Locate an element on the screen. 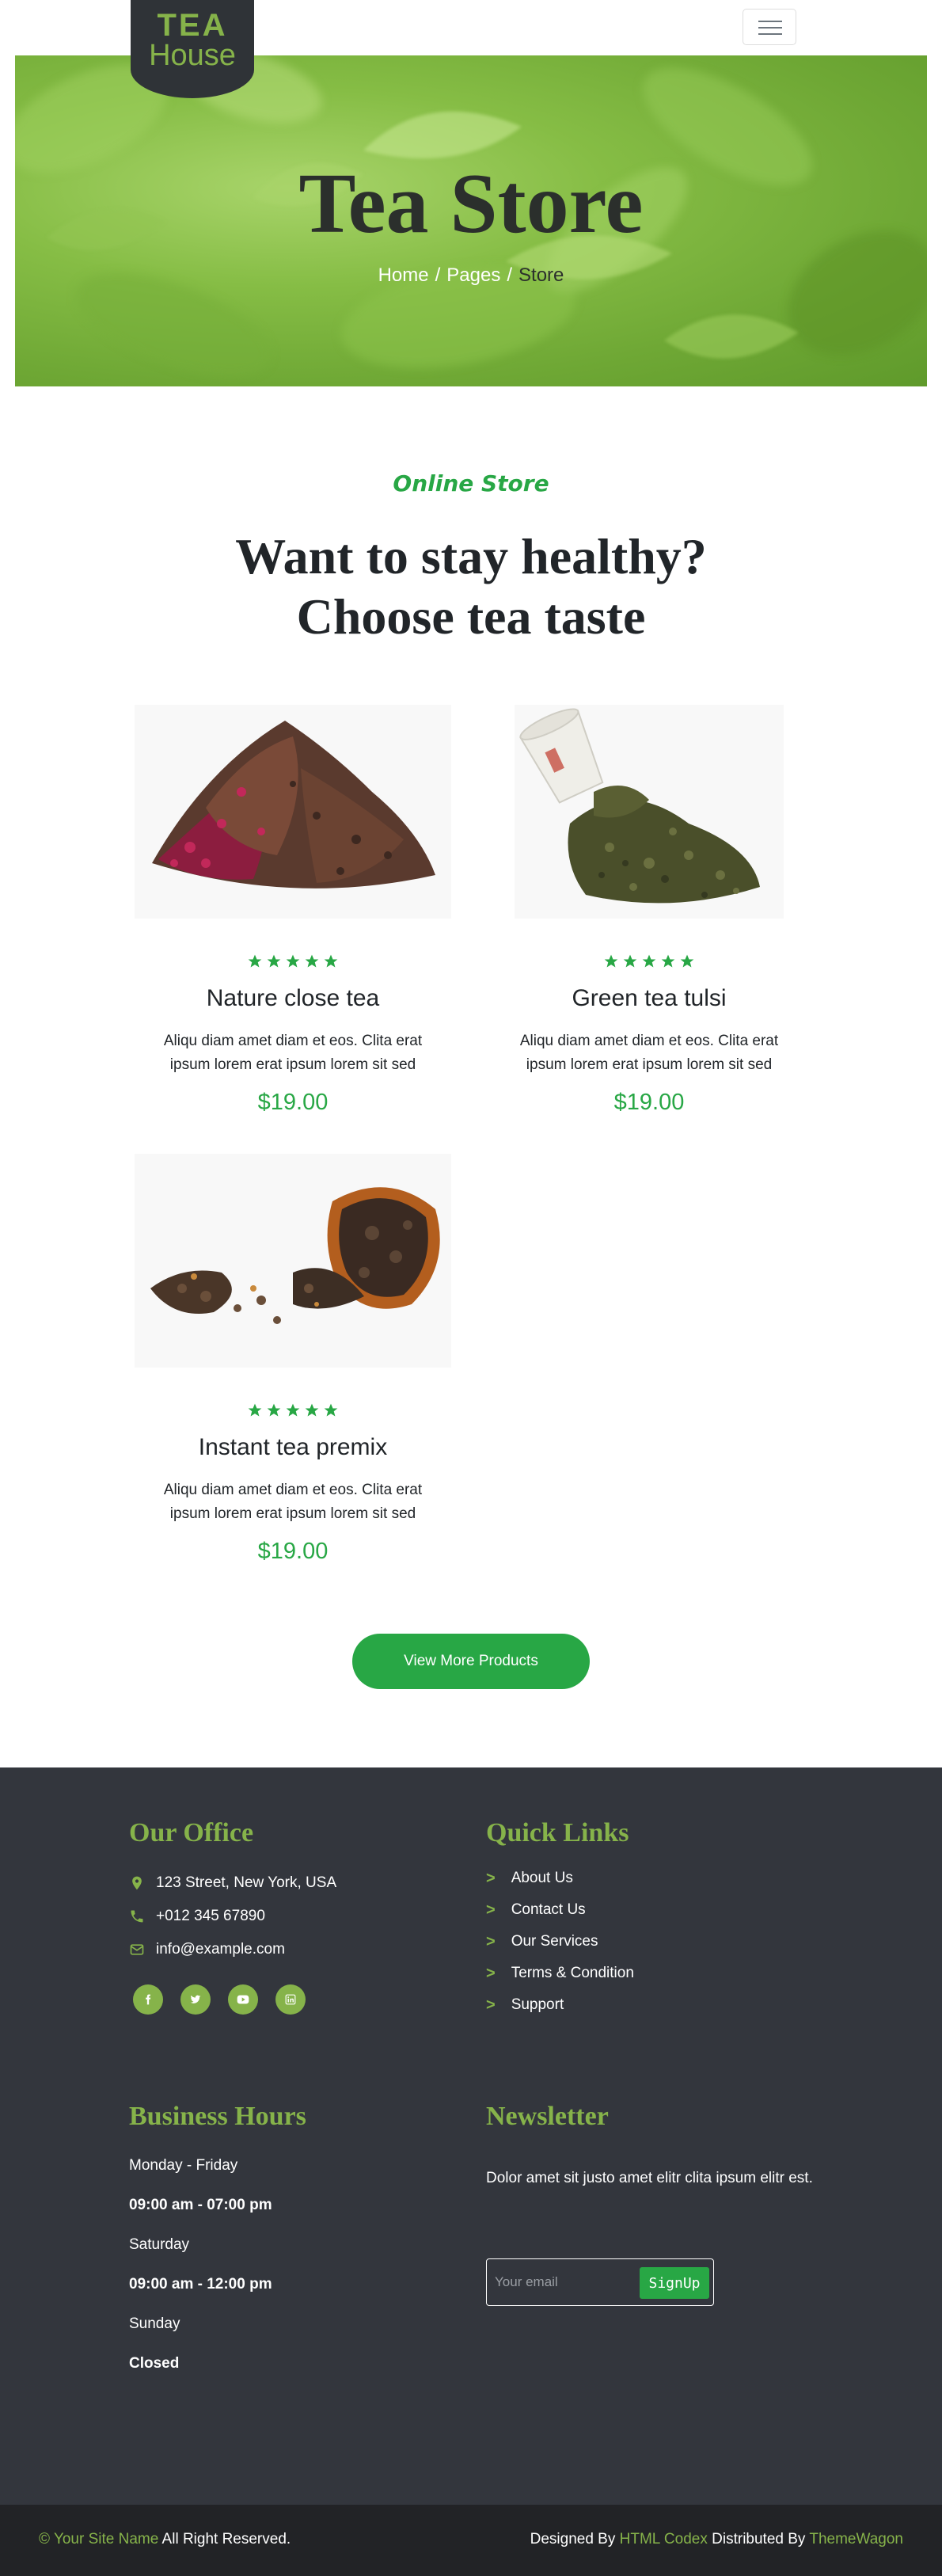 The image size is (942, 2576). logo-text-tea: TEA is located at coordinates (192, 25).